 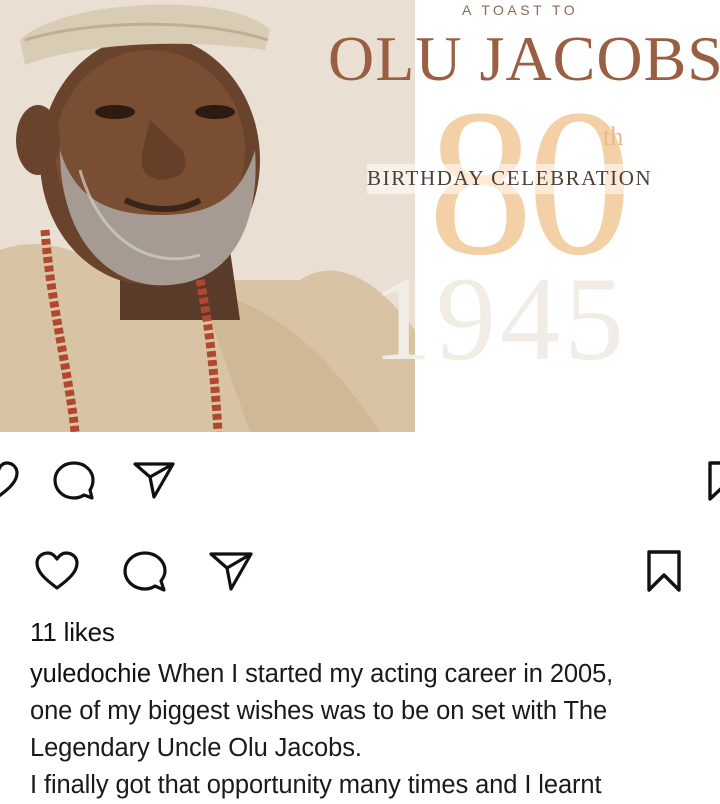 What do you see at coordinates (360, 480) in the screenshot?
I see `action-row-upper` at bounding box center [360, 480].